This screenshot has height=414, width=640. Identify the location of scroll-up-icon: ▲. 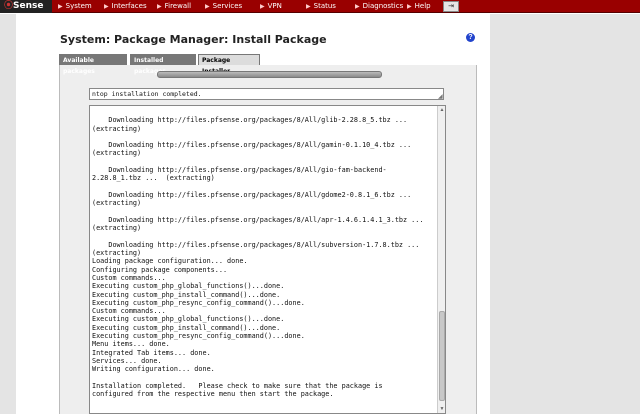
(441, 110).